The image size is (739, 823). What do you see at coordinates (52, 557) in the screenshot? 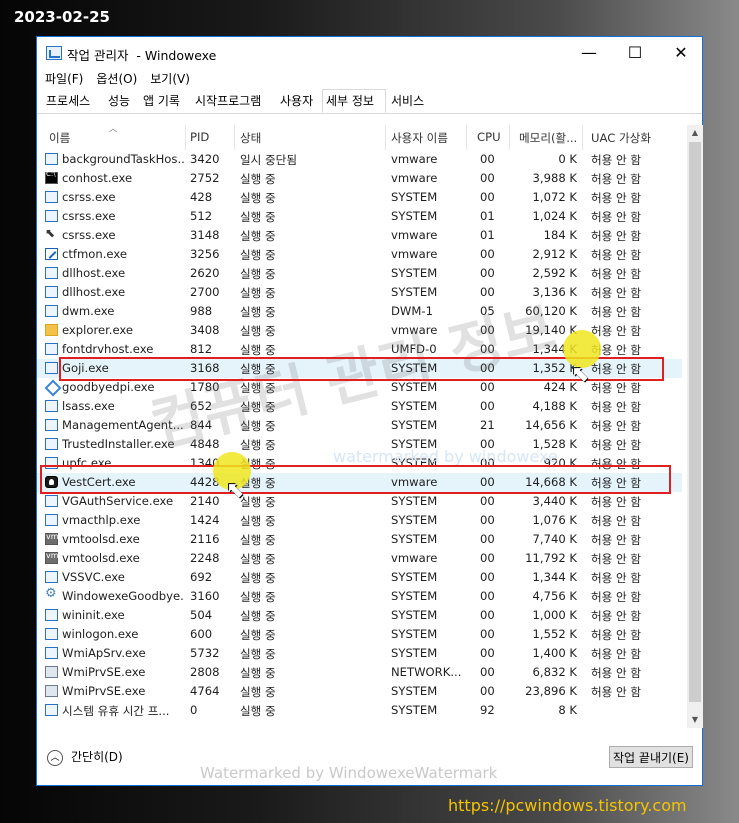
I see `vm-process-icon` at bounding box center [52, 557].